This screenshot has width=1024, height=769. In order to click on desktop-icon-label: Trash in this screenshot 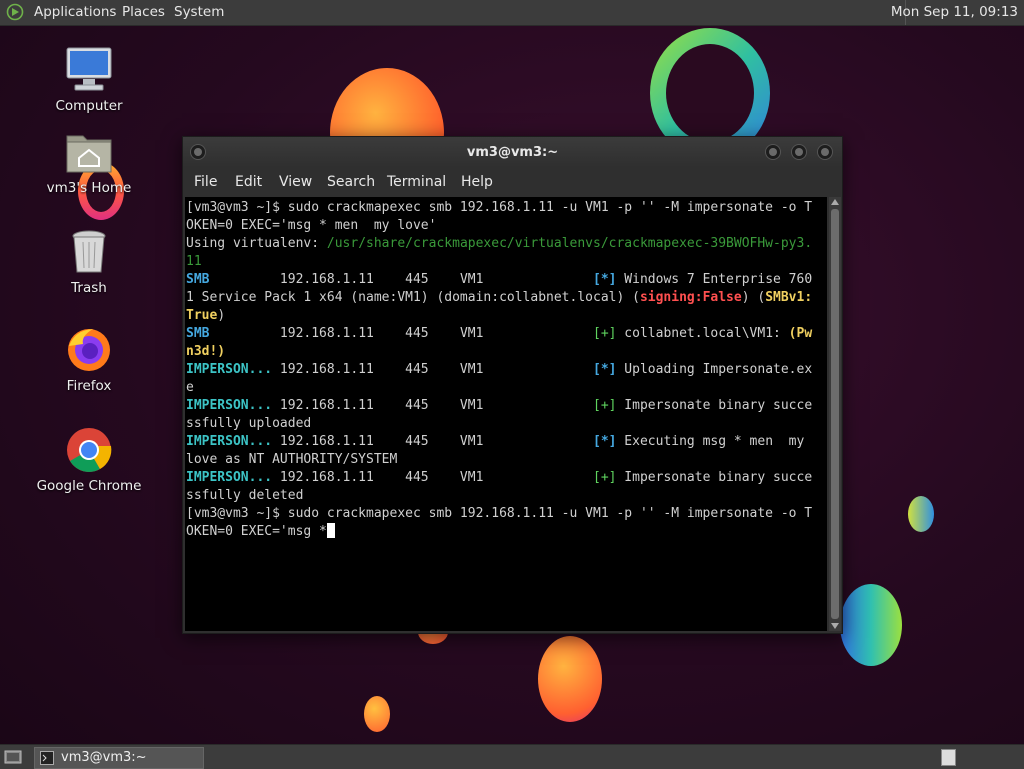, I will do `click(89, 288)`.